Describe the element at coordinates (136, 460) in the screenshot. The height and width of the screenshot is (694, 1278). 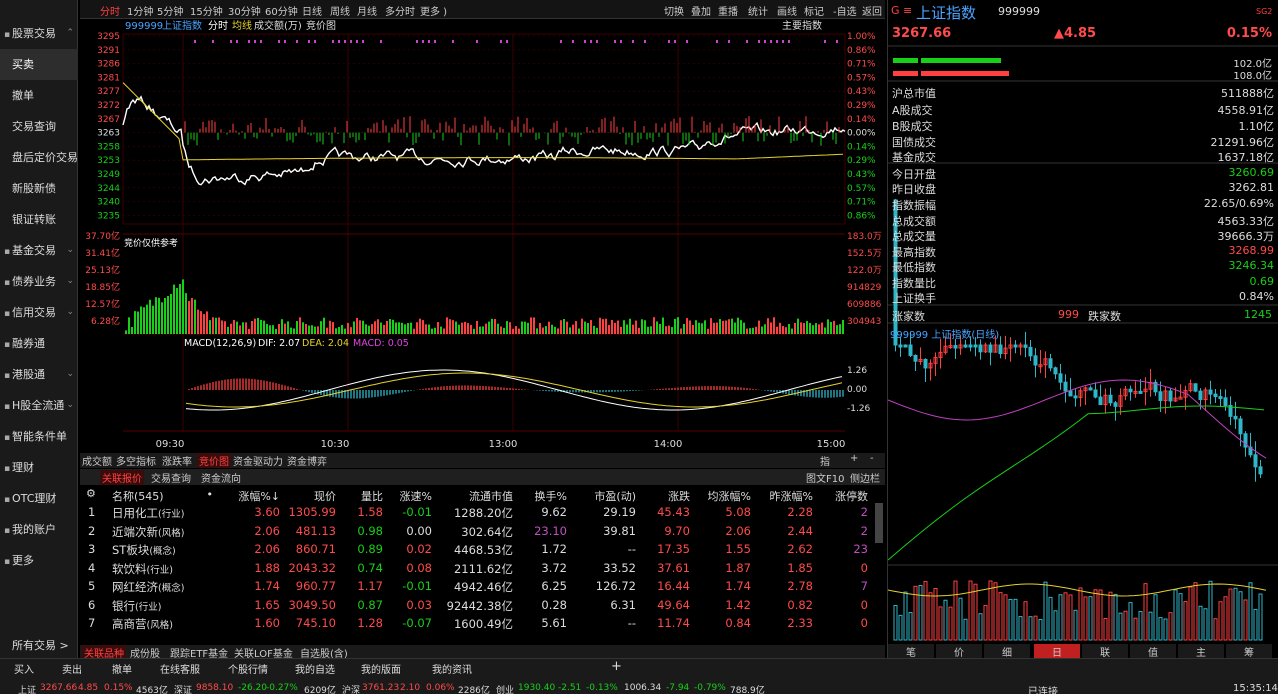
I see `indicator-tab-1: 多空指标` at that location.